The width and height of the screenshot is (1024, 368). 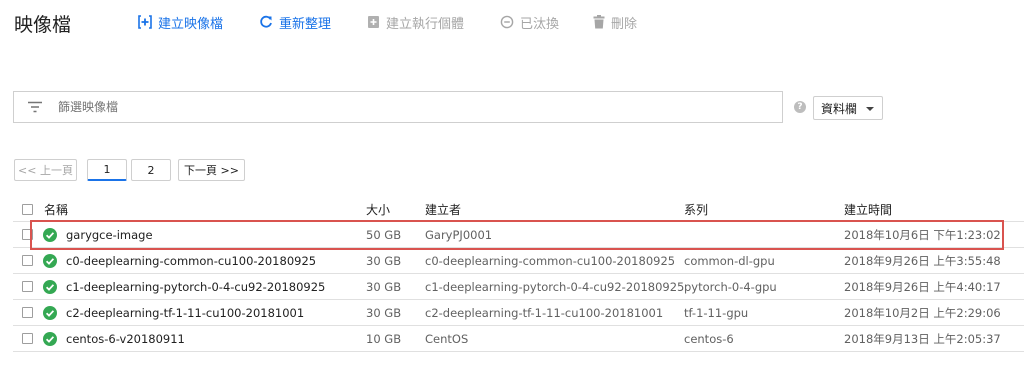 I want to click on help-icon: ?, so click(x=800, y=107).